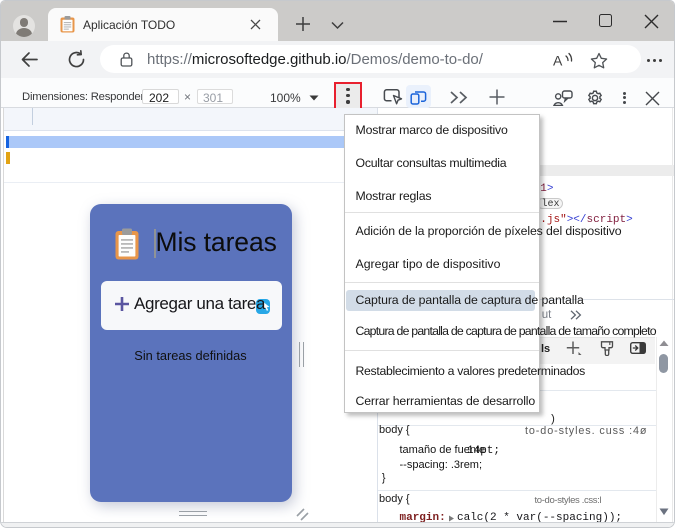  Describe the element at coordinates (558, 61) in the screenshot. I see `svg-text: A` at that location.